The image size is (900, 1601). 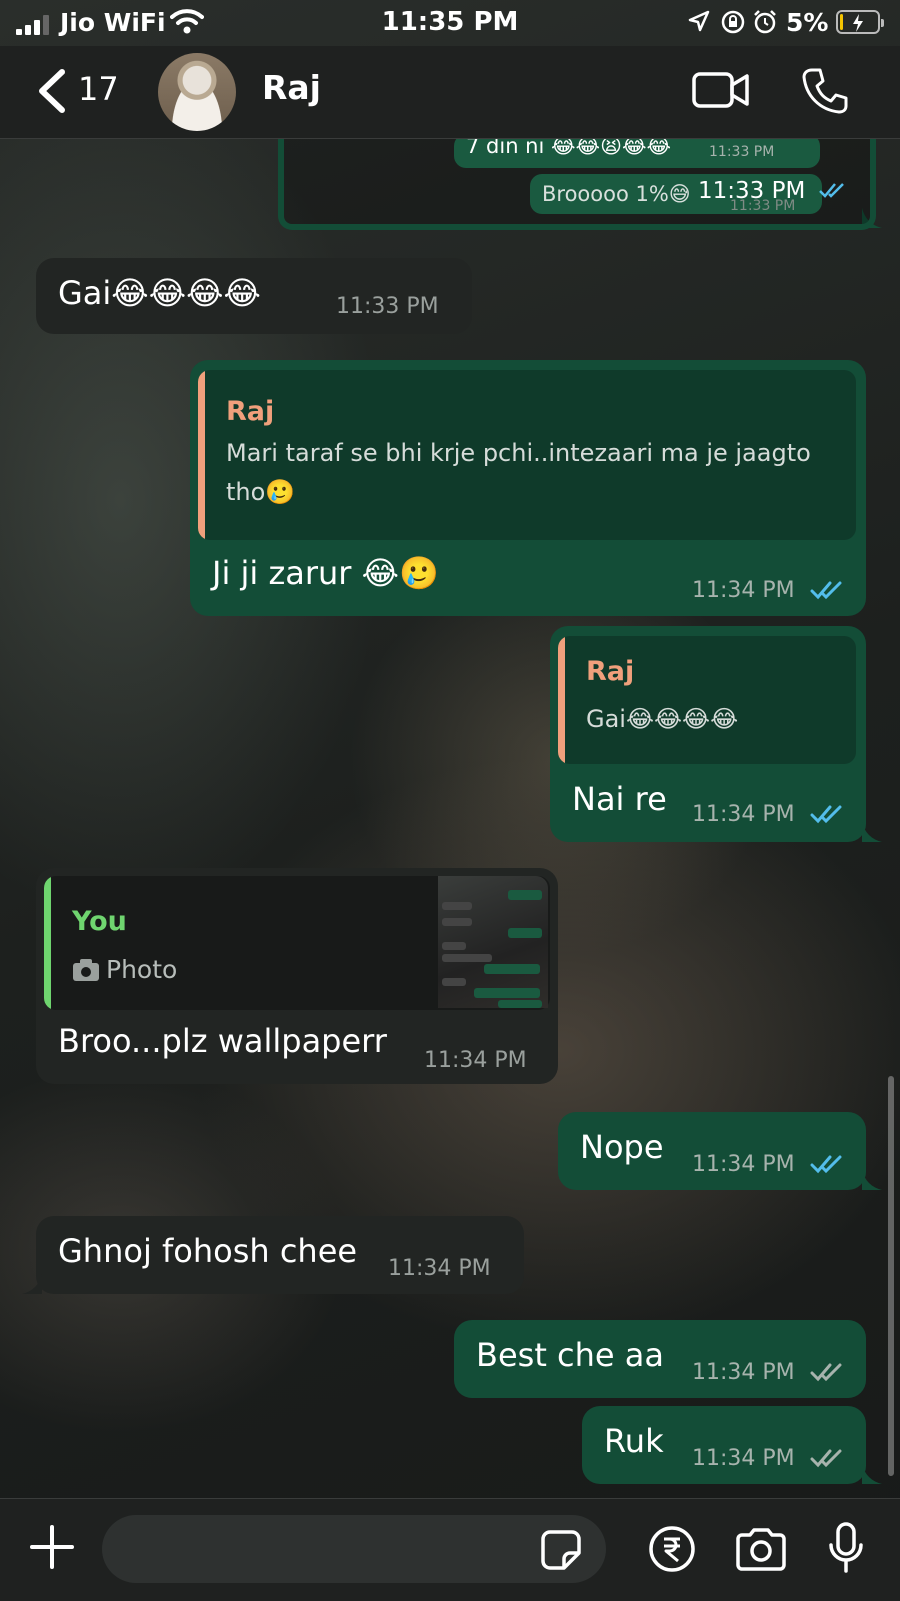 I want to click on unread-chats-count: 17, so click(x=98, y=89).